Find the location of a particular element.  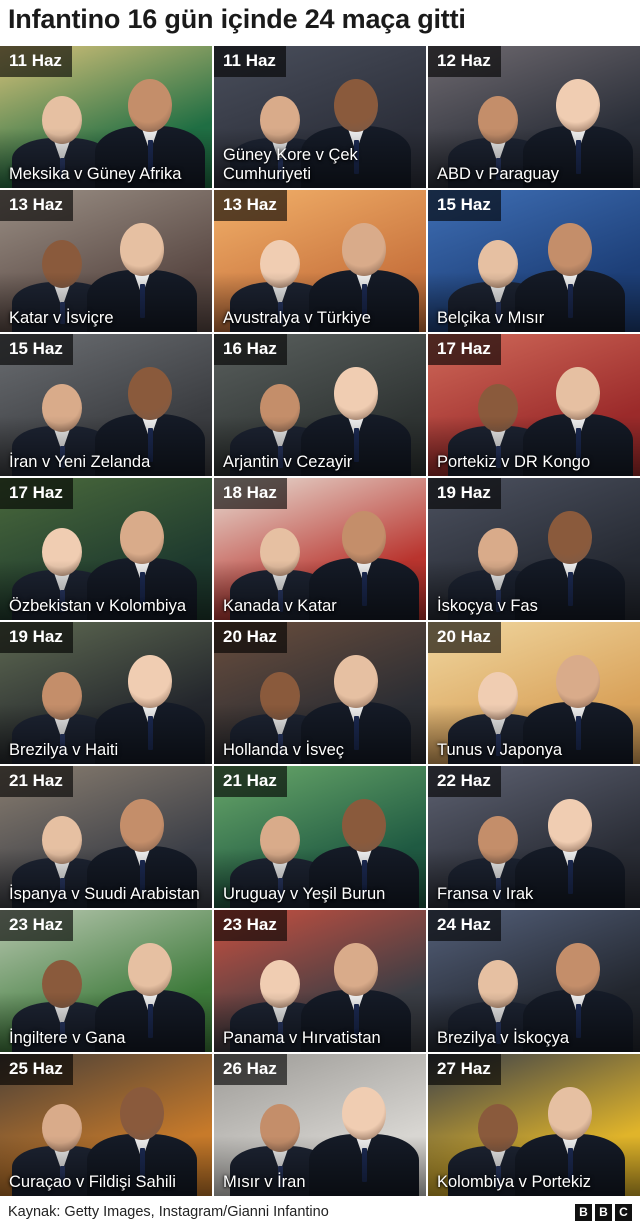

match-tile: 20 Haz Hollanda v İsveç is located at coordinates (320, 693).